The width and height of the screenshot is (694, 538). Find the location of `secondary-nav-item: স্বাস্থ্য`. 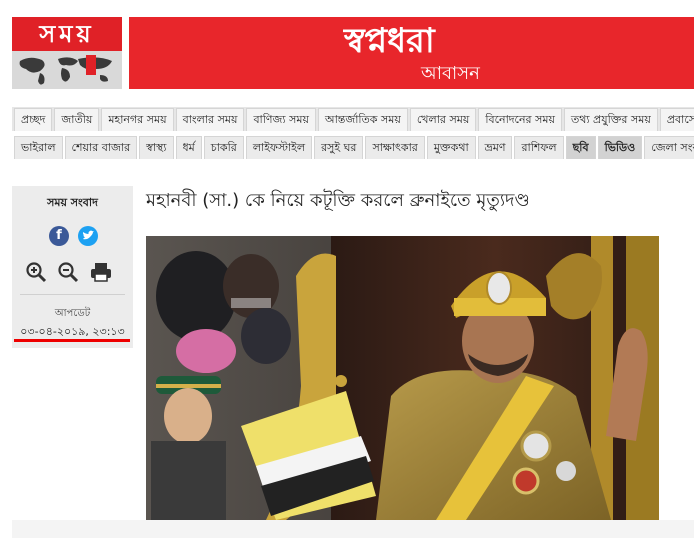

secondary-nav-item: স্বাস্থ্য is located at coordinates (156, 147).